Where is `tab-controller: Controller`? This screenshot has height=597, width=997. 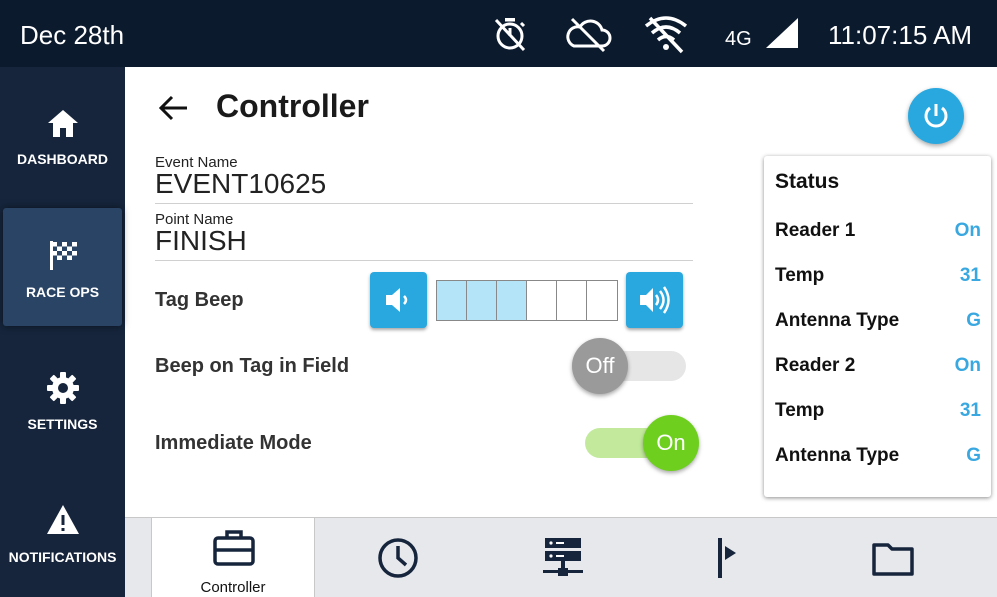 tab-controller: Controller is located at coordinates (233, 557).